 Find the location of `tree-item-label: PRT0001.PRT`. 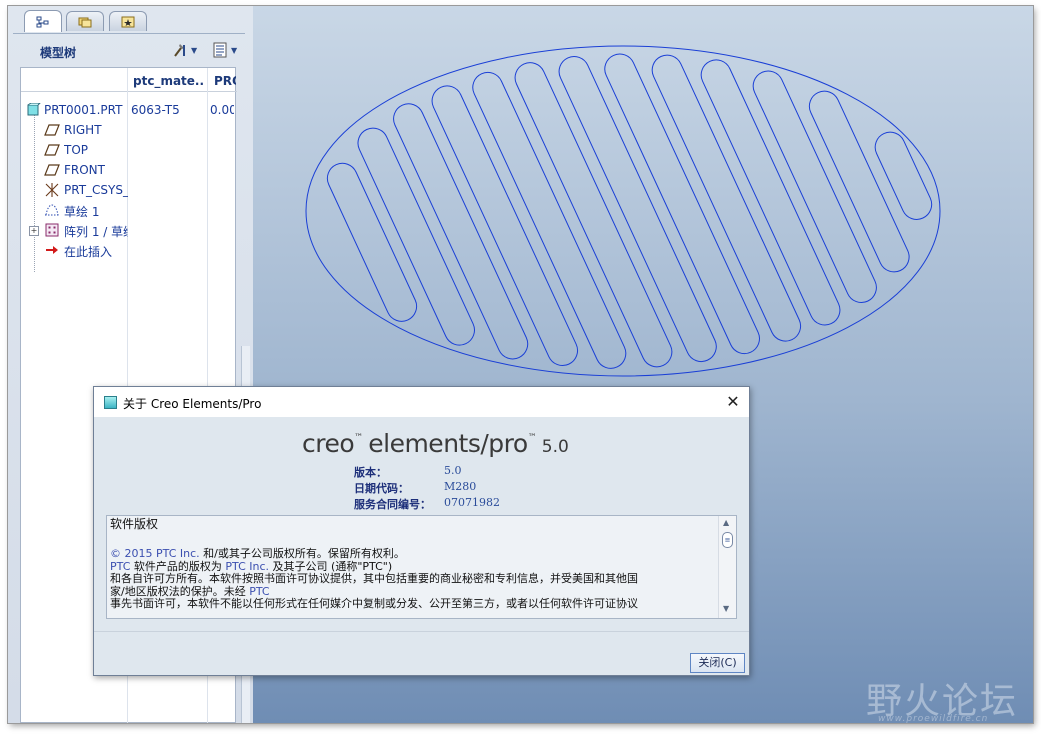

tree-item-label: PRT0001.PRT is located at coordinates (83, 110).